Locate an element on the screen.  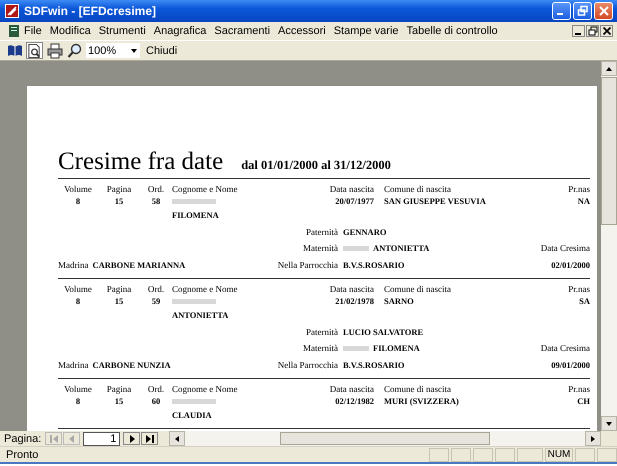
restore-button is located at coordinates (592, 31).